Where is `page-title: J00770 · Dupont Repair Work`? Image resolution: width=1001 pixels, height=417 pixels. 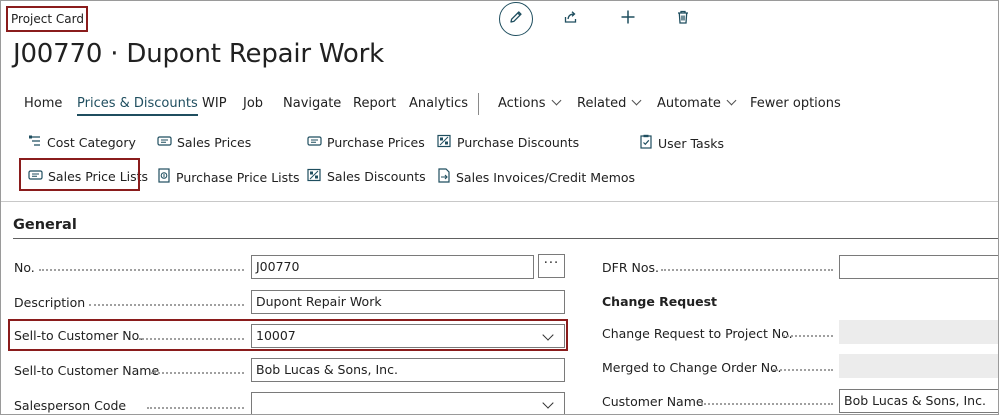
page-title: J00770 · Dupont Repair Work is located at coordinates (198, 54).